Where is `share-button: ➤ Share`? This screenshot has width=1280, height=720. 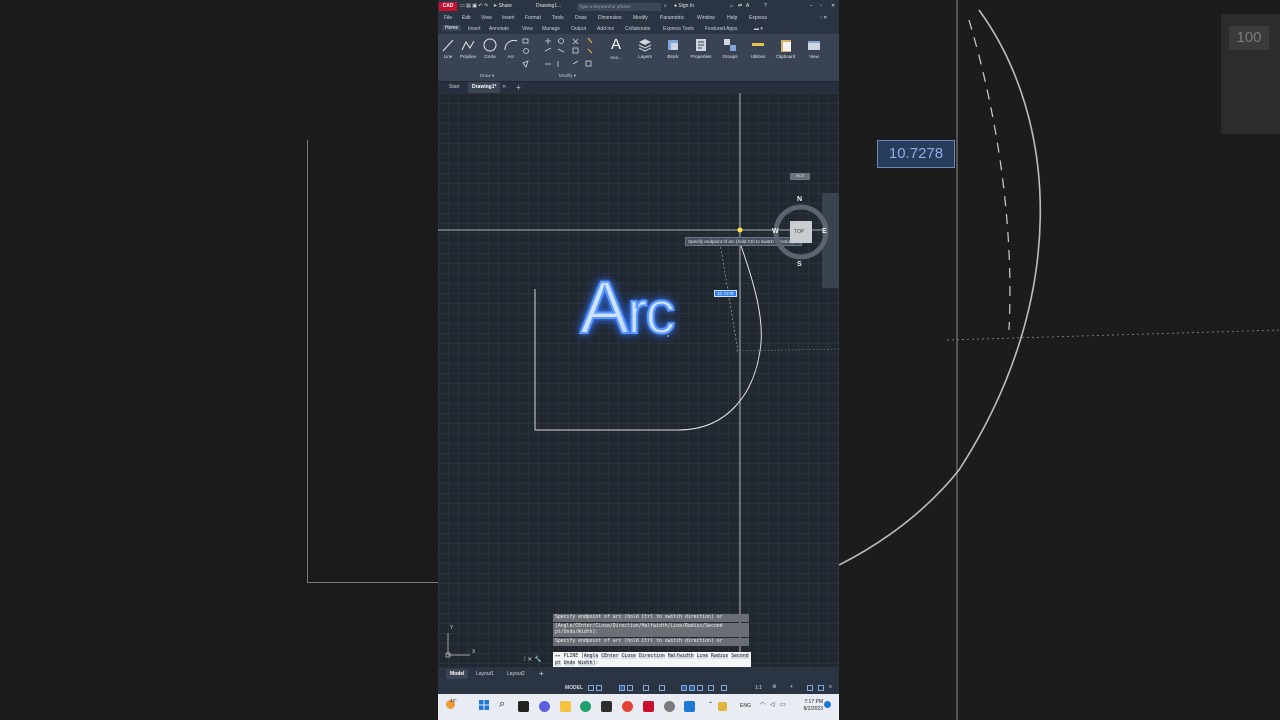 share-button: ➤ Share is located at coordinates (502, 6).